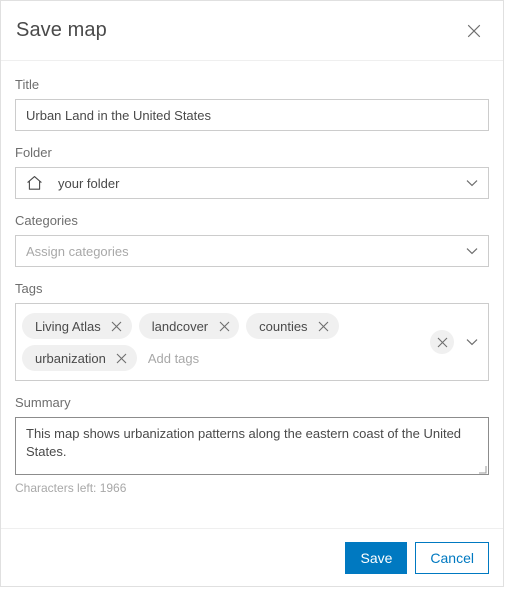 This screenshot has height=589, width=506. What do you see at coordinates (61, 30) in the screenshot?
I see `page-title: Save map` at bounding box center [61, 30].